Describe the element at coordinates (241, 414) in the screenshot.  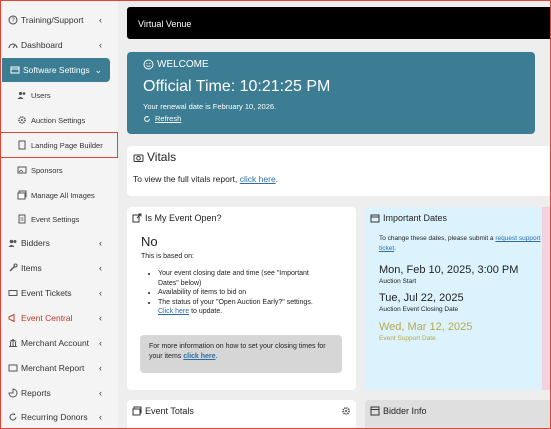
I see `event-totals-card: Event Totals` at that location.